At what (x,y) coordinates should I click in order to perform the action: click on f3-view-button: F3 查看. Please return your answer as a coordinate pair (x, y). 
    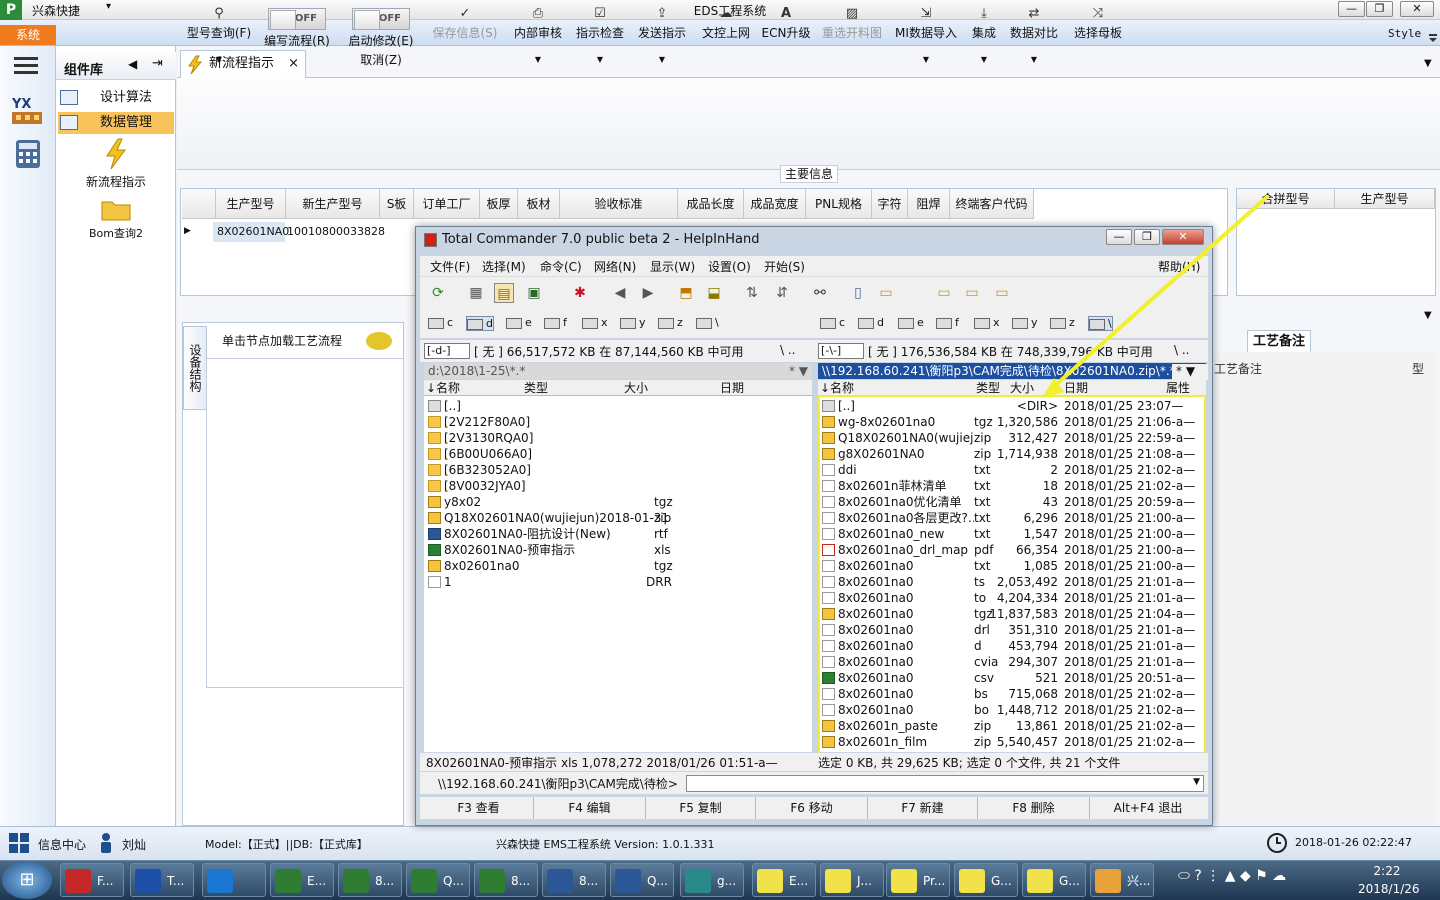
    Looking at the image, I should click on (479, 808).